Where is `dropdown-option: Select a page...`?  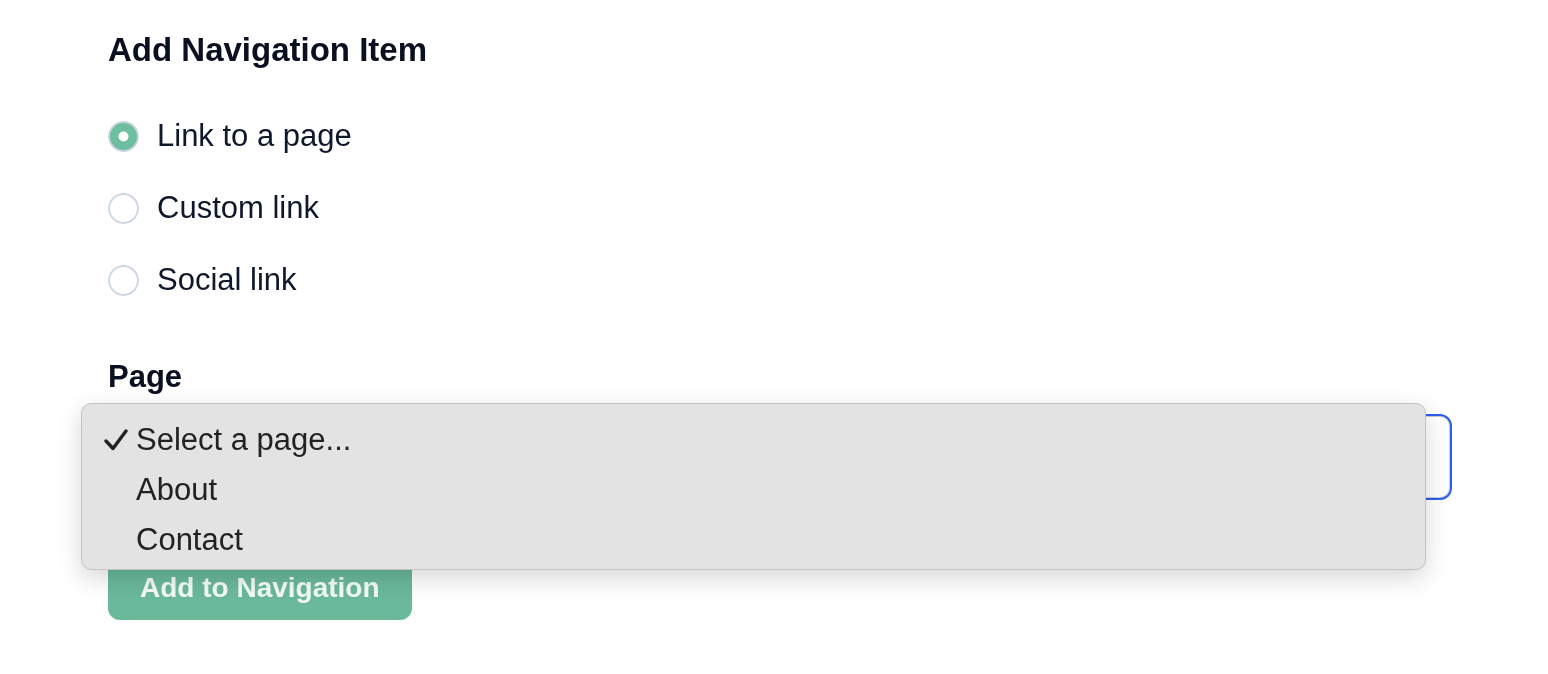
dropdown-option: Select a page... is located at coordinates (753, 440).